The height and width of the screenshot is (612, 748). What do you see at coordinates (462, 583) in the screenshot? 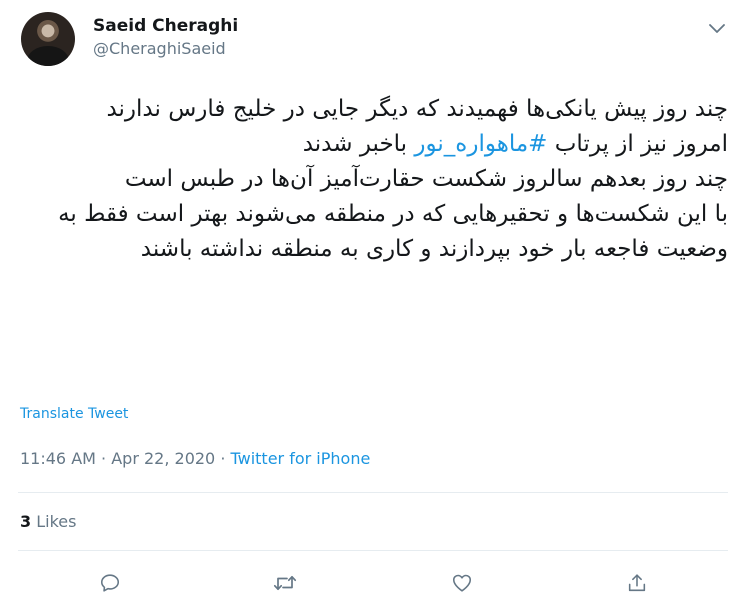
I see `heart-icon` at bounding box center [462, 583].